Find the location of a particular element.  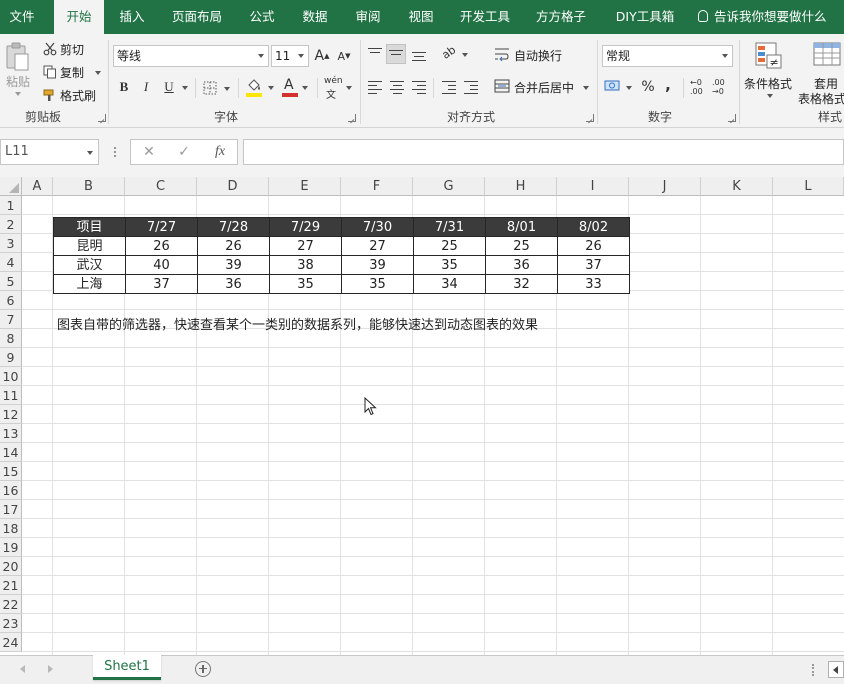

column-header: E is located at coordinates (305, 186).